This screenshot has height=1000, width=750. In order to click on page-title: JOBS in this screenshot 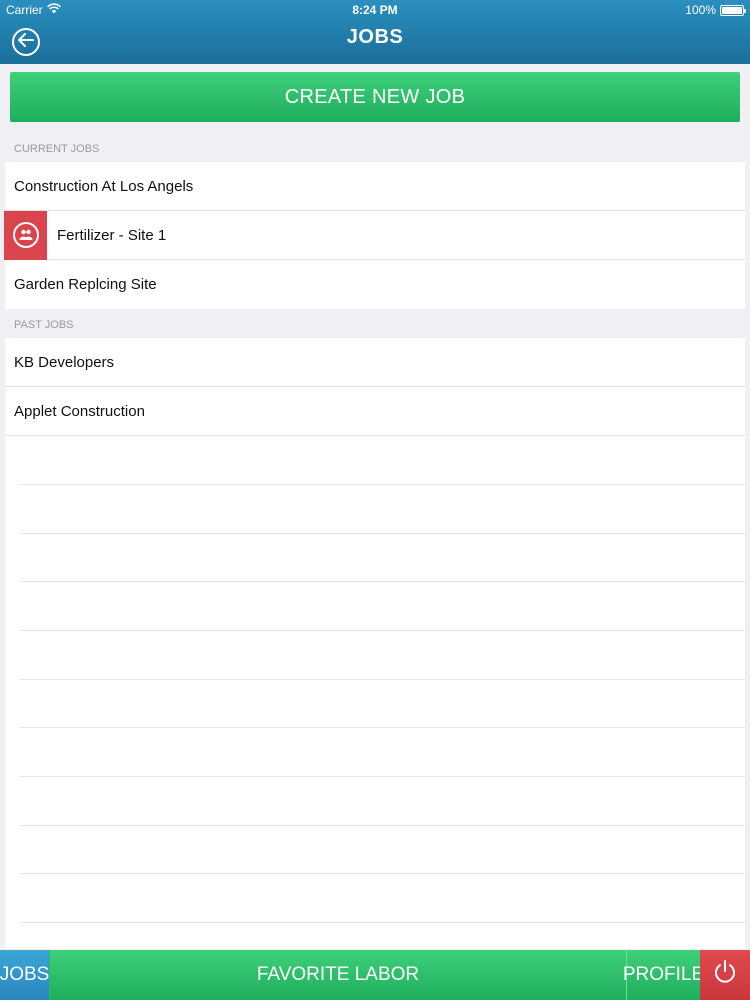, I will do `click(375, 37)`.